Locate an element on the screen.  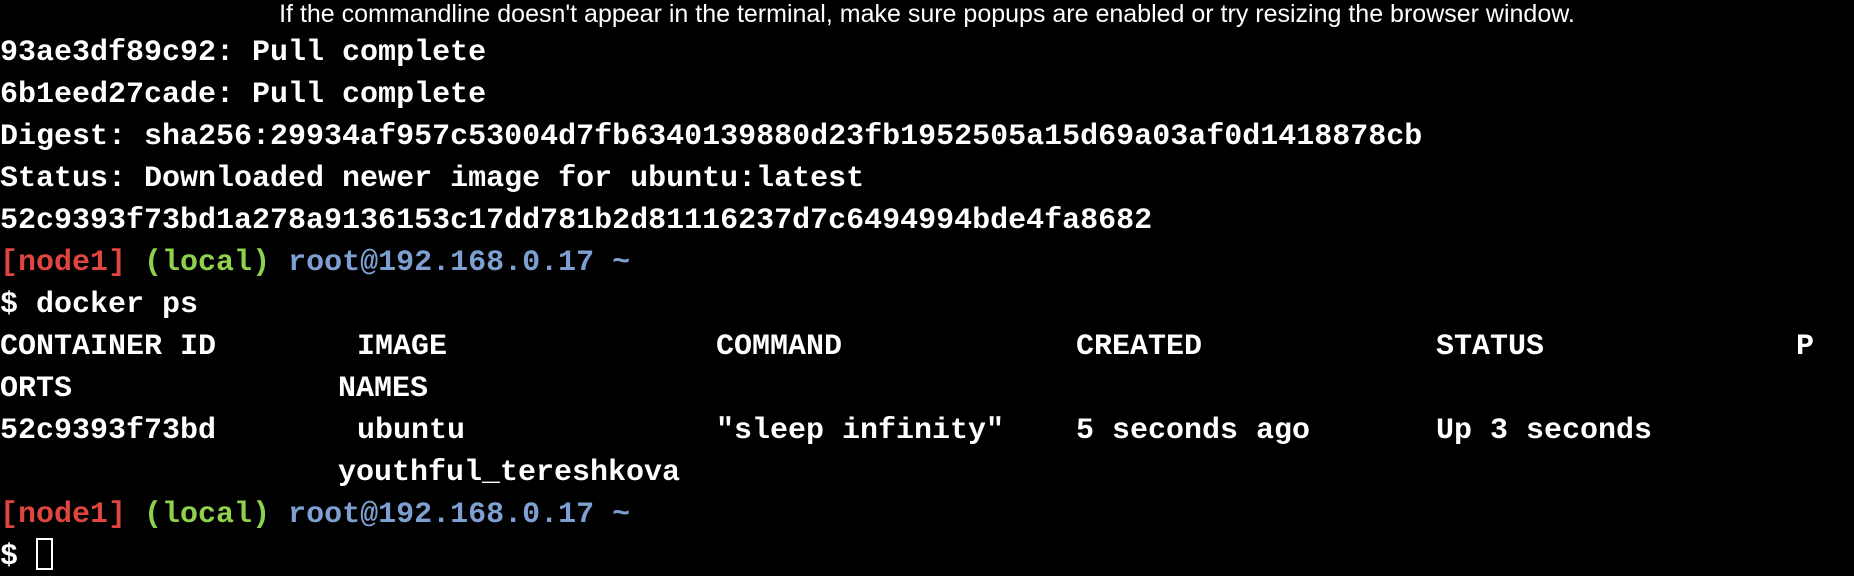
header-image: IMAGE is located at coordinates (402, 347).